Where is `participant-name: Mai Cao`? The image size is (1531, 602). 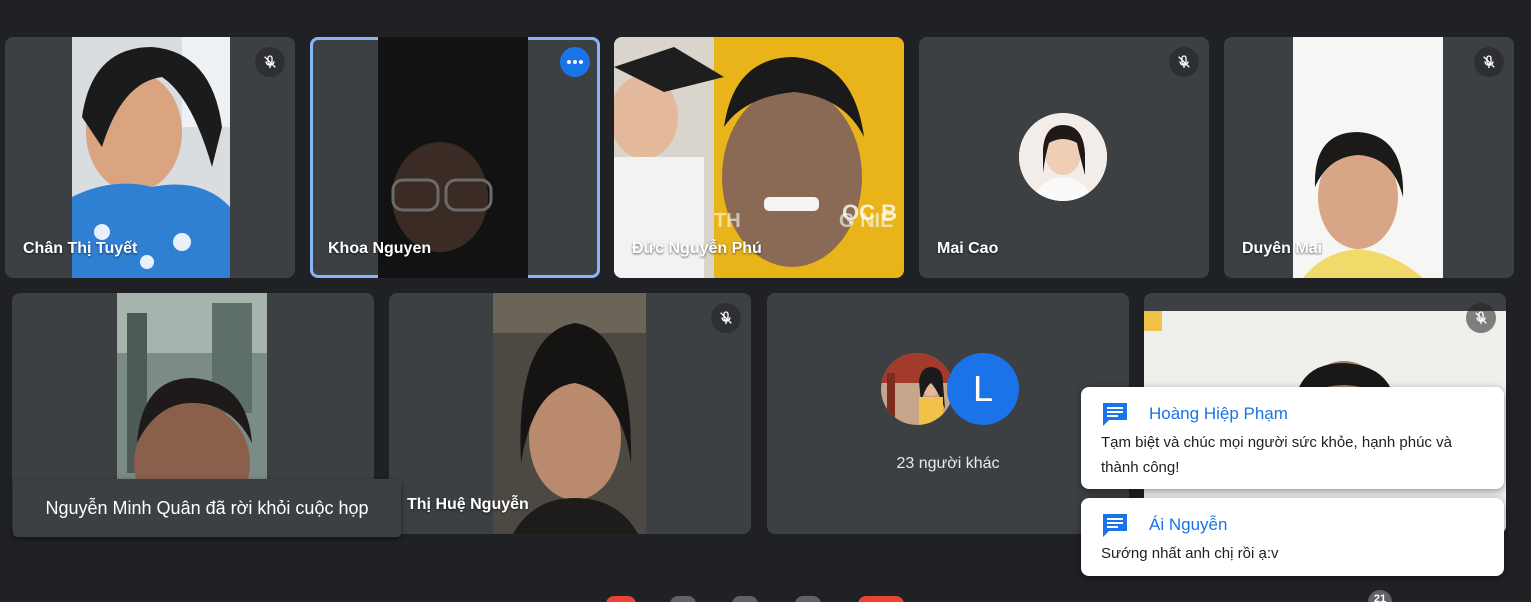
participant-name: Mai Cao is located at coordinates (968, 248).